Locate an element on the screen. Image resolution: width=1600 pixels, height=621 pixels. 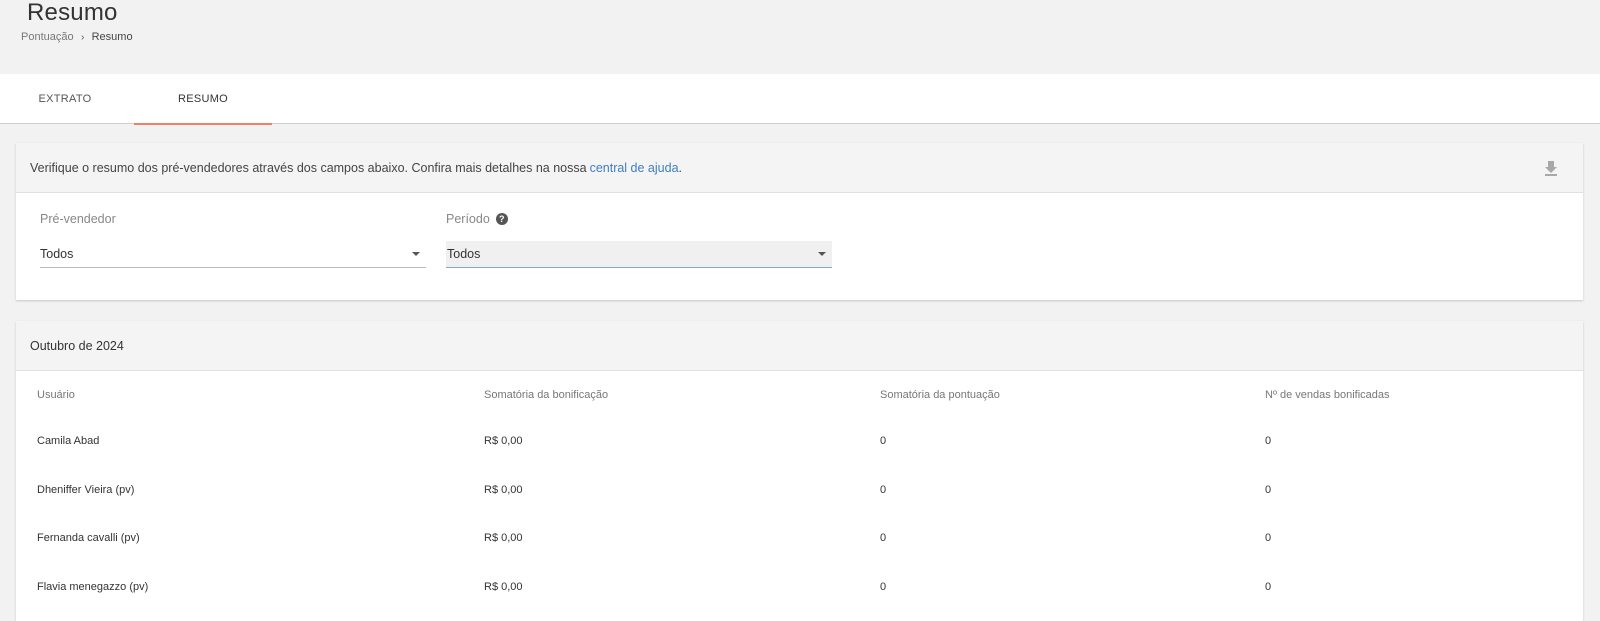
seller-select: Todos is located at coordinates (233, 254).